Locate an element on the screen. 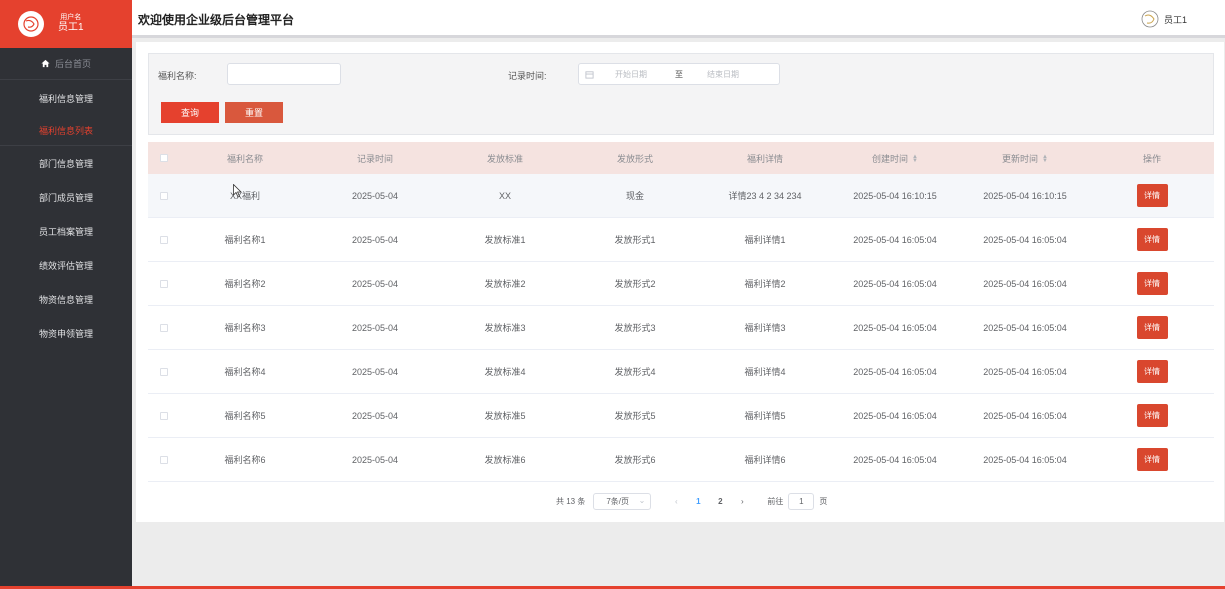 This screenshot has width=1225, height=589. pagination-total: 共 13 条 is located at coordinates (571, 501).